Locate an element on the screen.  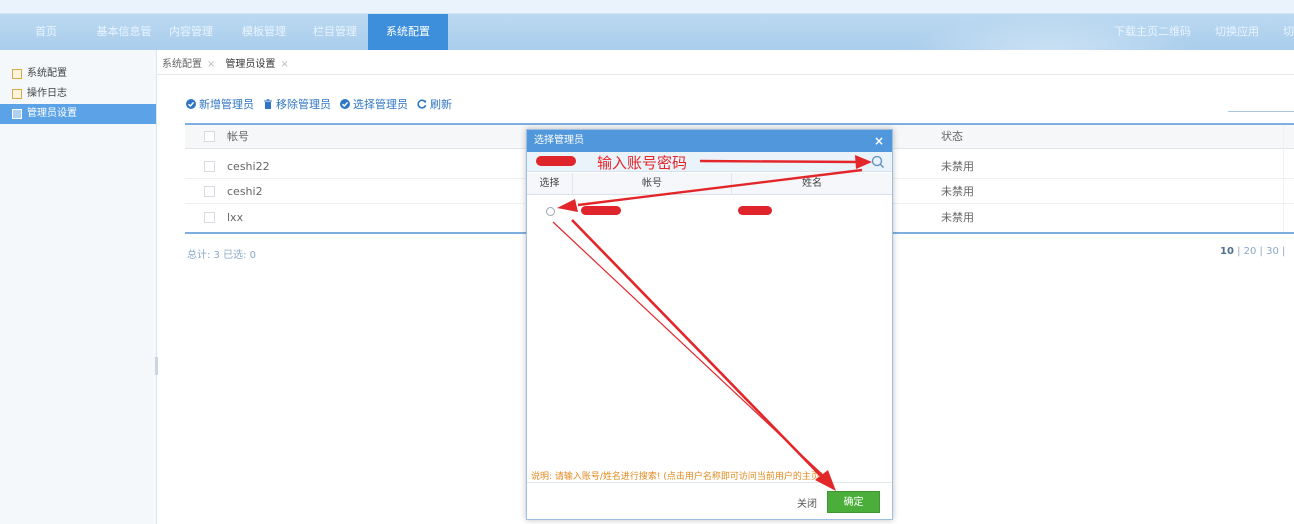
nav-template: 模板管理 is located at coordinates (264, 32).